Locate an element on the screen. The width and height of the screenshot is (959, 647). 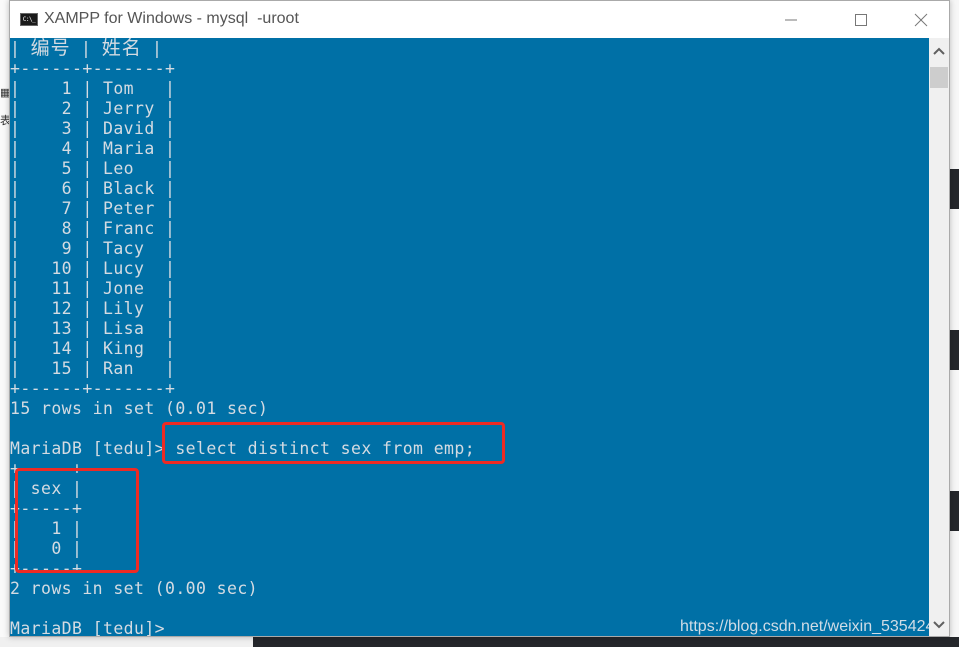
column-header: 姓名 is located at coordinates (121, 48).